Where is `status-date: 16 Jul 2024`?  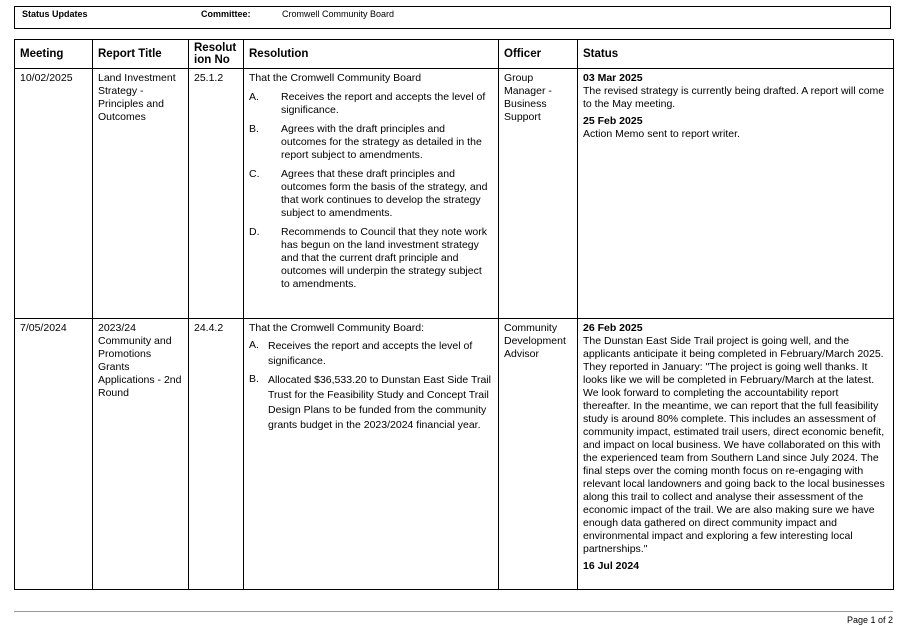
status-date: 16 Jul 2024 is located at coordinates (611, 566).